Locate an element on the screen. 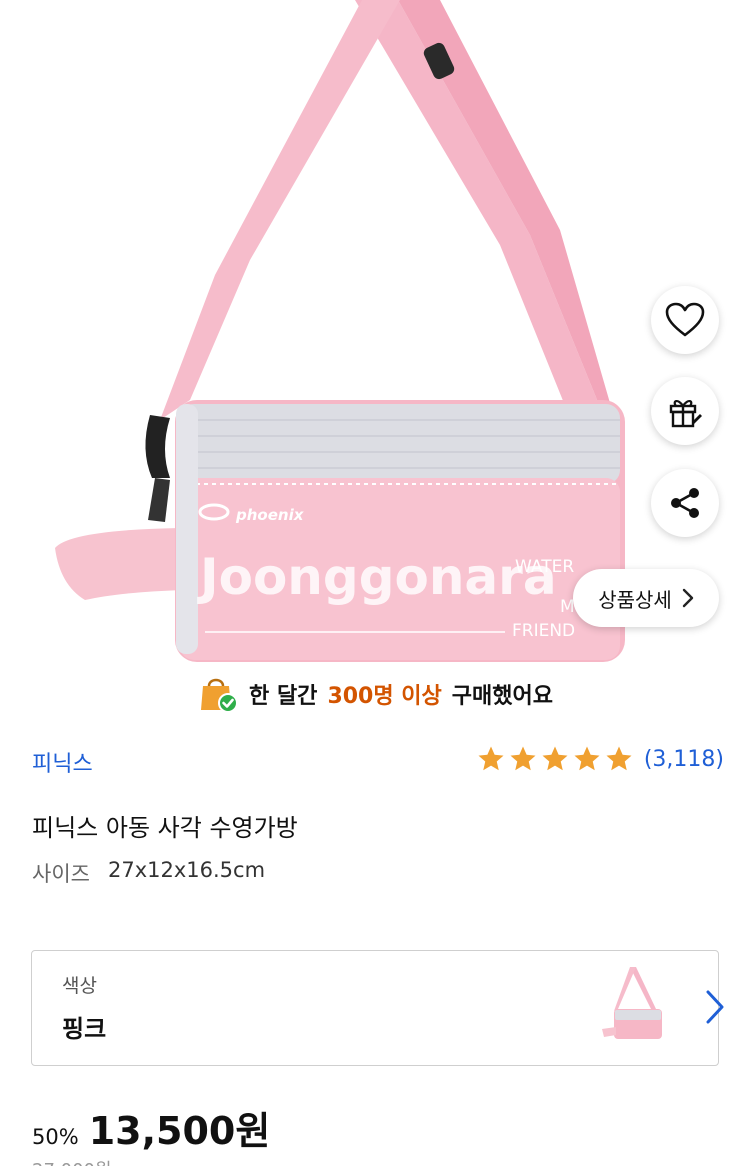  option-value: 핑크 is located at coordinates (84, 1029).